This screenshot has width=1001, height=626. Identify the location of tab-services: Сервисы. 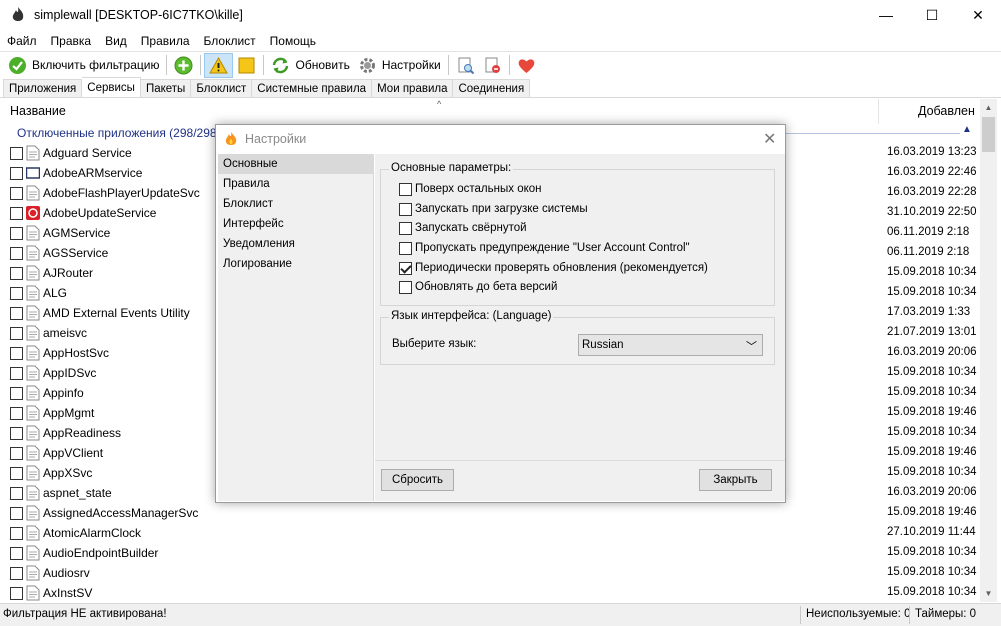
(111, 87).